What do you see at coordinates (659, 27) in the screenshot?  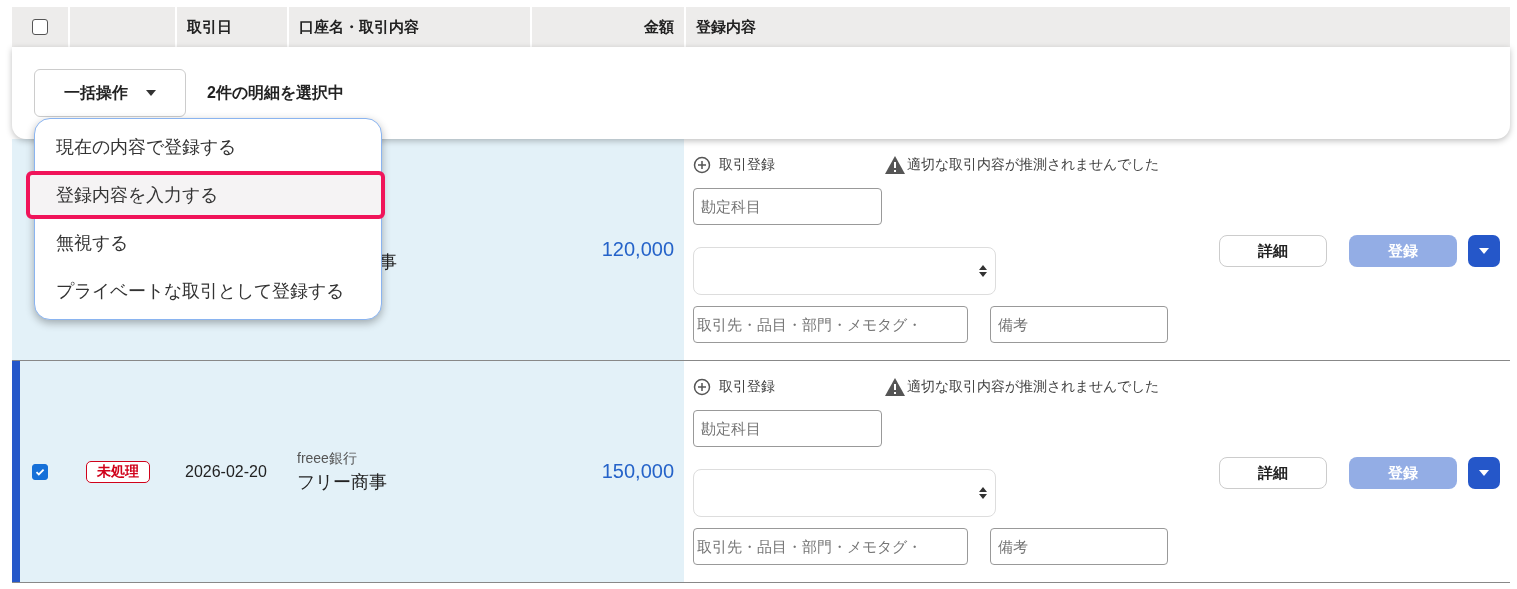 I see `column-header: 金額` at bounding box center [659, 27].